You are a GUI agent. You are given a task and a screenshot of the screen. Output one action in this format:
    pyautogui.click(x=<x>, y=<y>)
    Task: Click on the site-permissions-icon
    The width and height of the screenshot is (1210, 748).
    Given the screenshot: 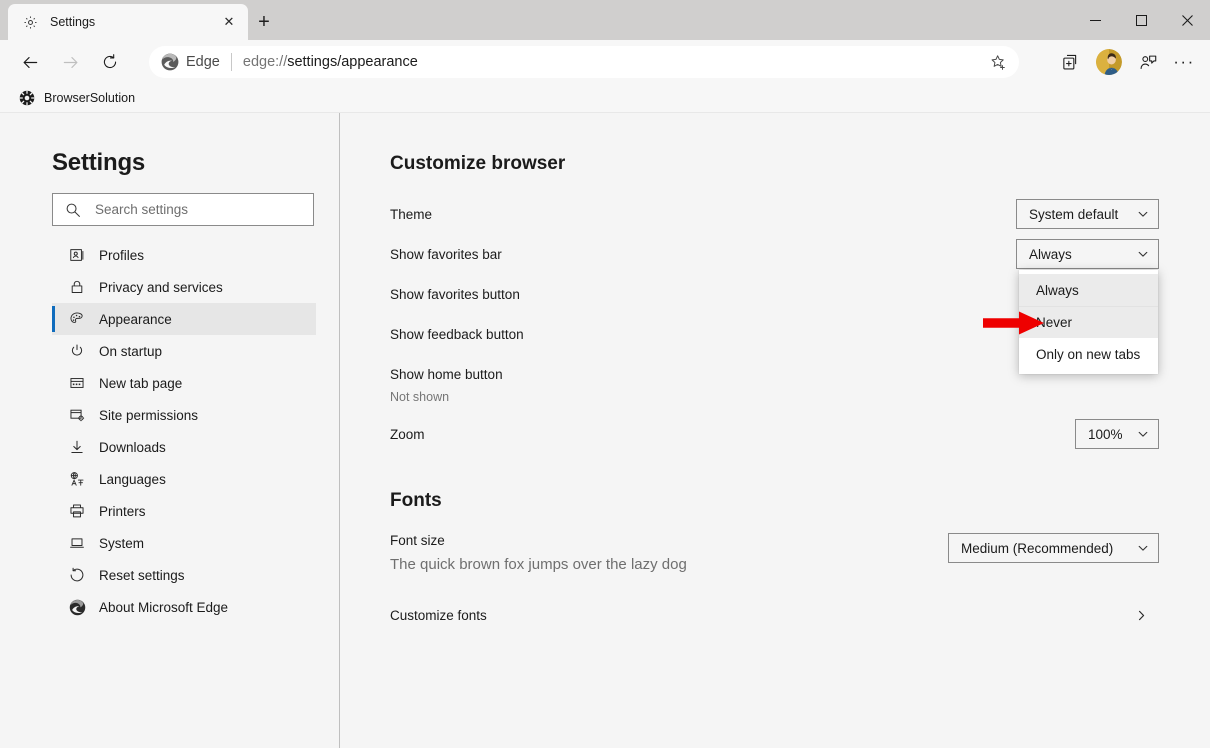 What is the action you would take?
    pyautogui.click(x=77, y=415)
    